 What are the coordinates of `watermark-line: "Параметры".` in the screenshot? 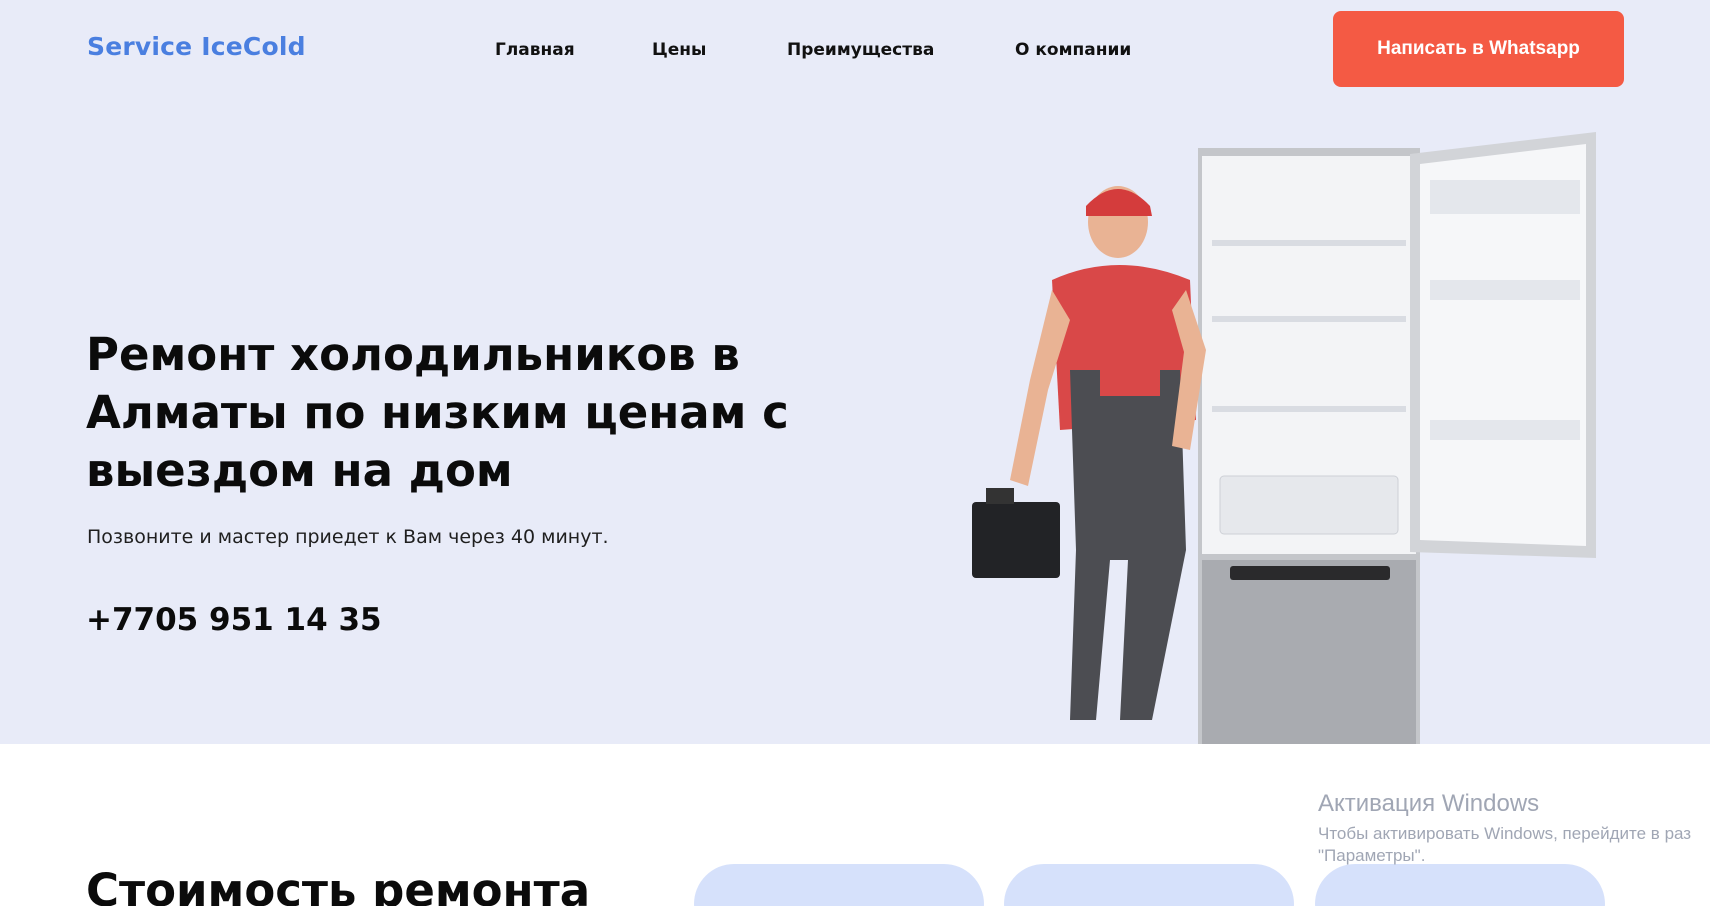 It's located at (1372, 855).